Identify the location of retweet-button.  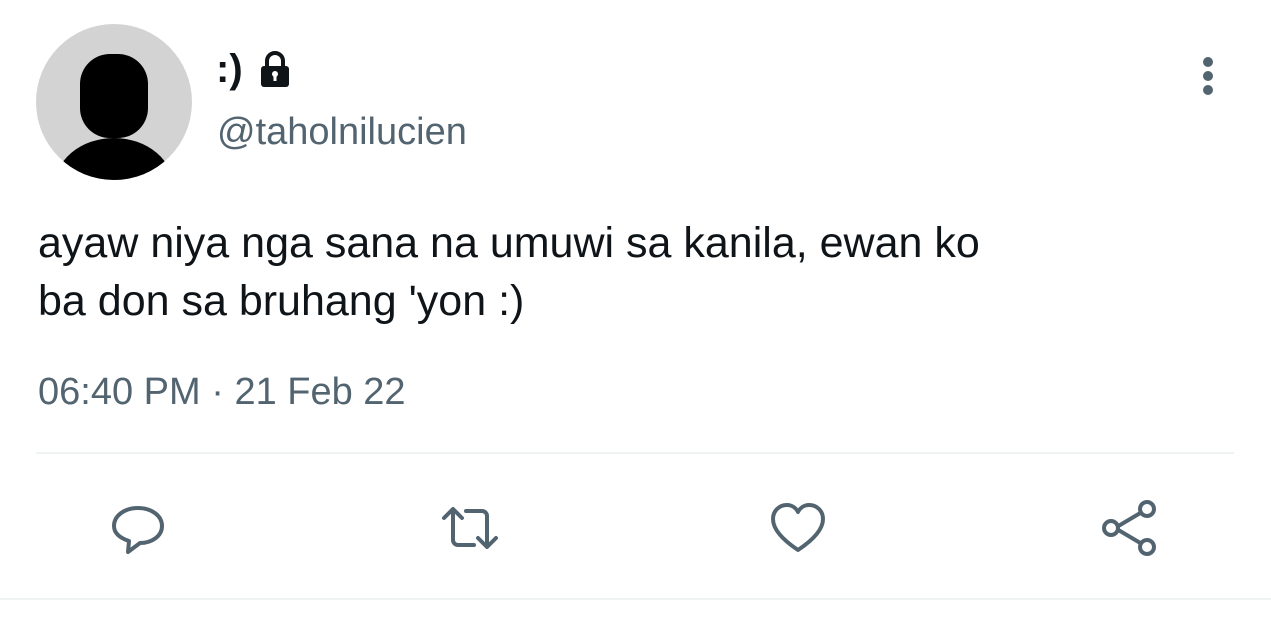
(470, 528).